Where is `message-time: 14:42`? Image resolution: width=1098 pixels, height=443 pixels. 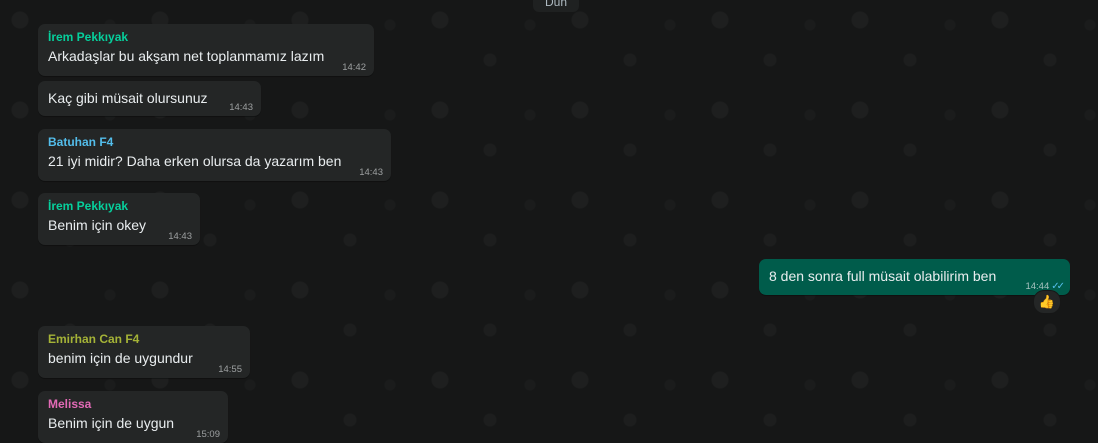
message-time: 14:42 is located at coordinates (354, 67).